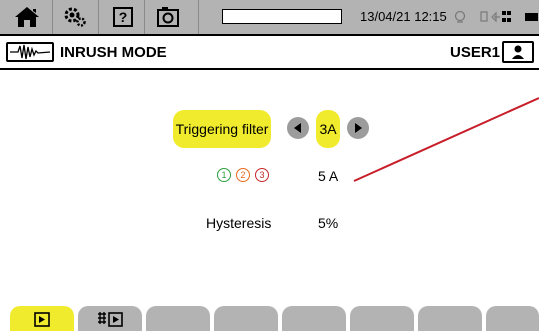  What do you see at coordinates (446, 139) in the screenshot?
I see `annotation-line` at bounding box center [446, 139].